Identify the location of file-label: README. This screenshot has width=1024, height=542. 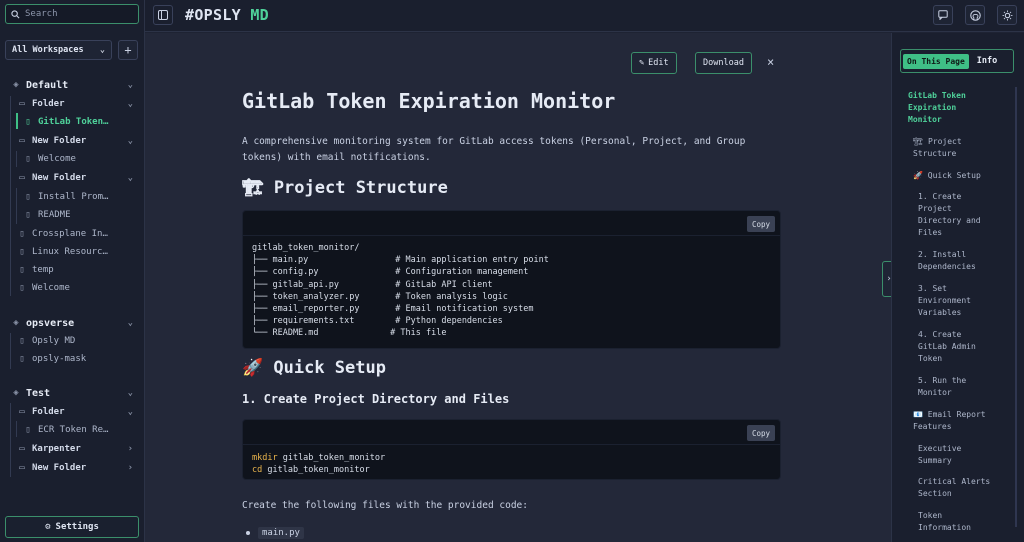
(54, 215).